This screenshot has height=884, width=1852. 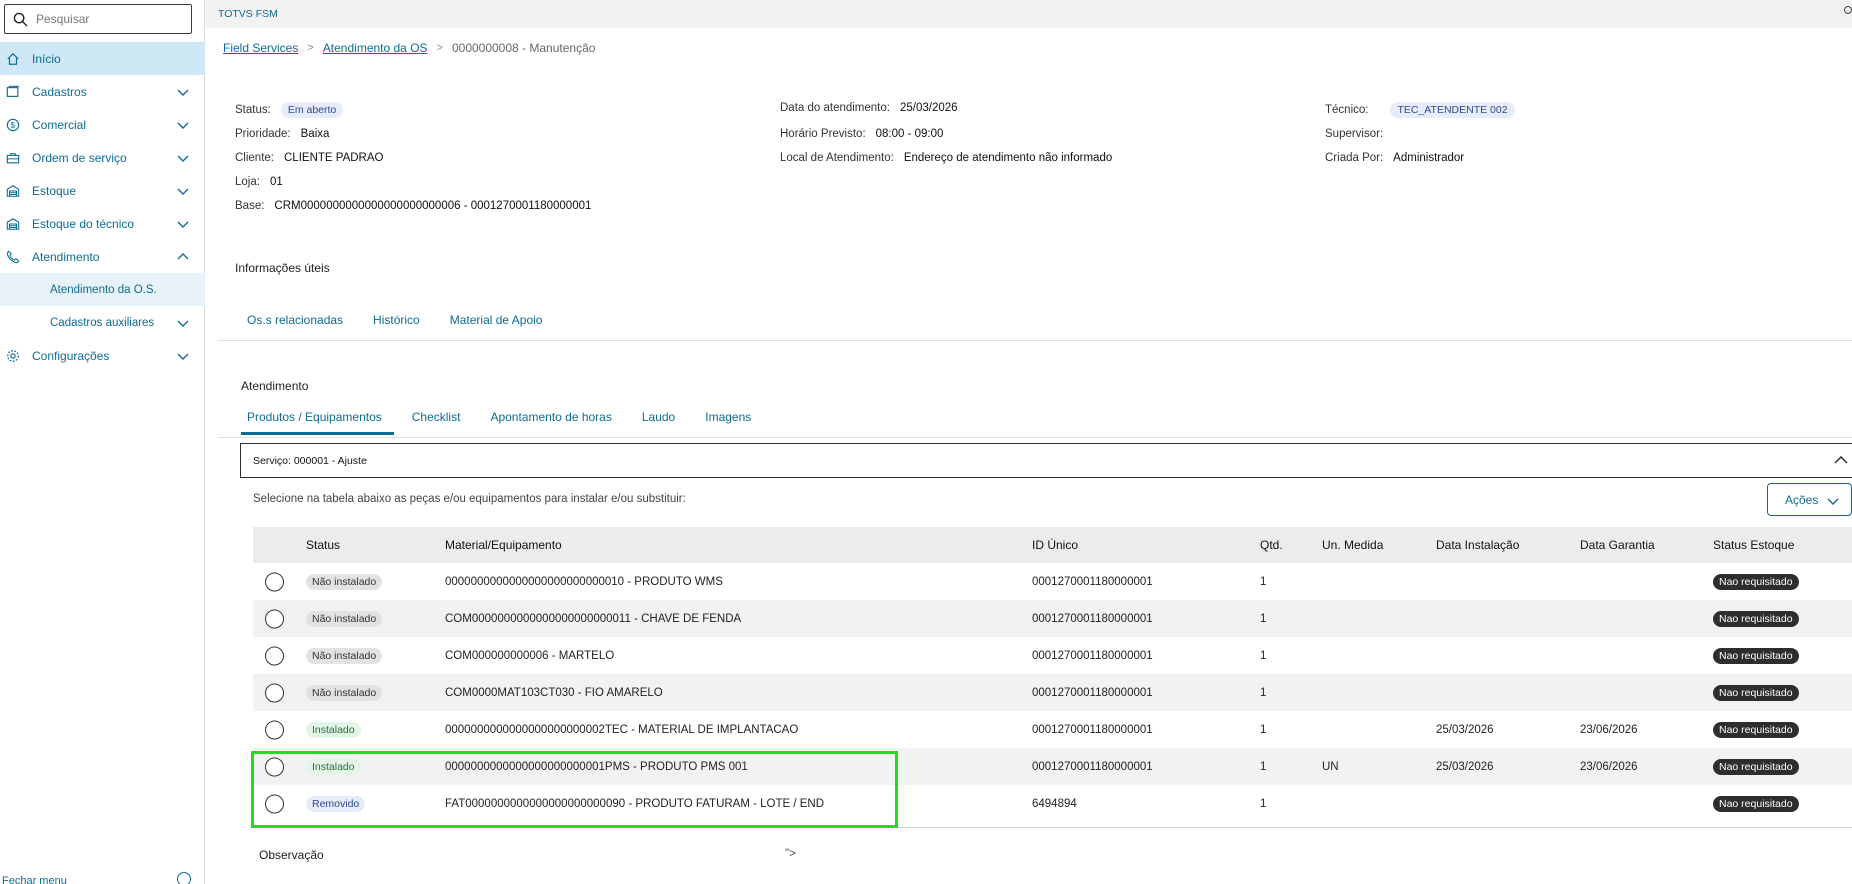 I want to click on observacao-value: ">, so click(x=790, y=854).